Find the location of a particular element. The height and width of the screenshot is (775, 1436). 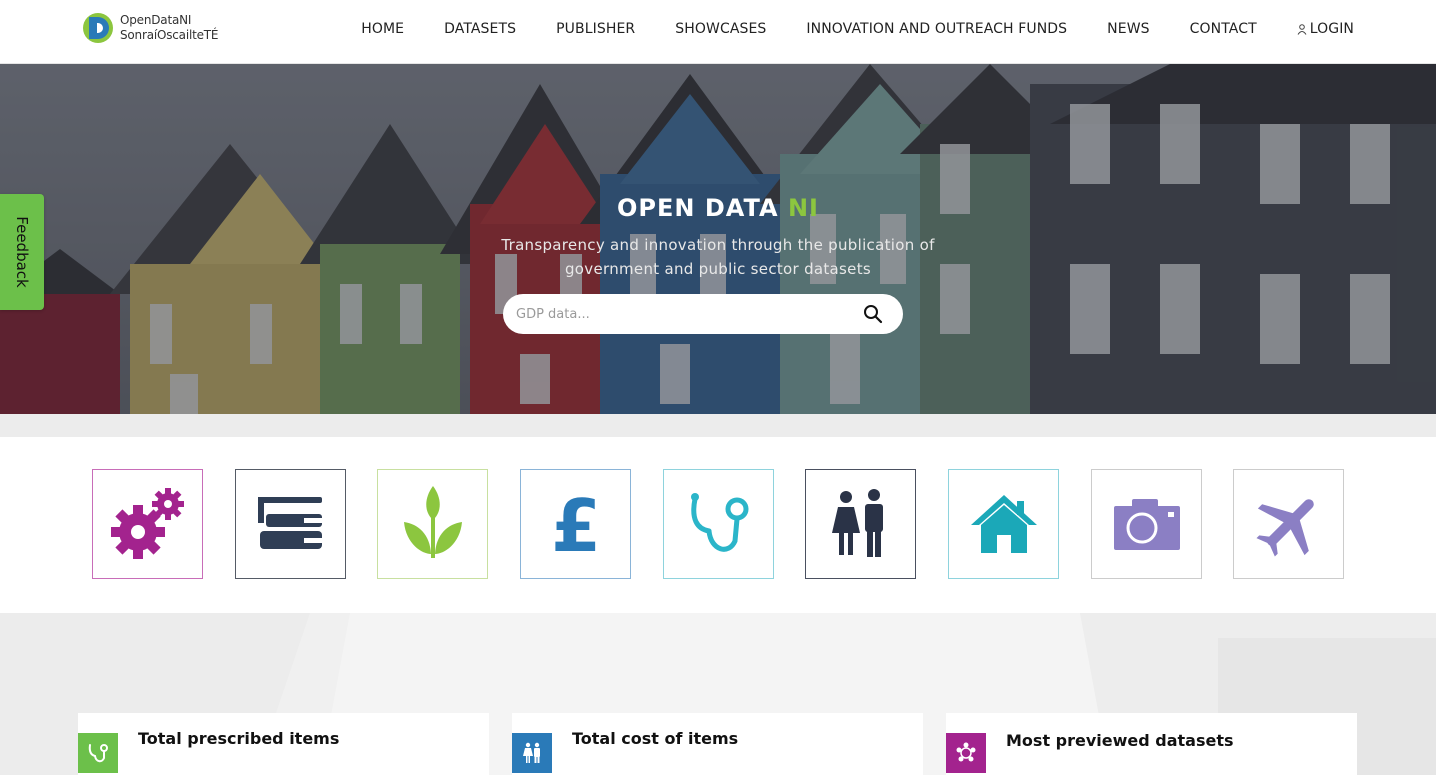

category-transport is located at coordinates (1288, 524).